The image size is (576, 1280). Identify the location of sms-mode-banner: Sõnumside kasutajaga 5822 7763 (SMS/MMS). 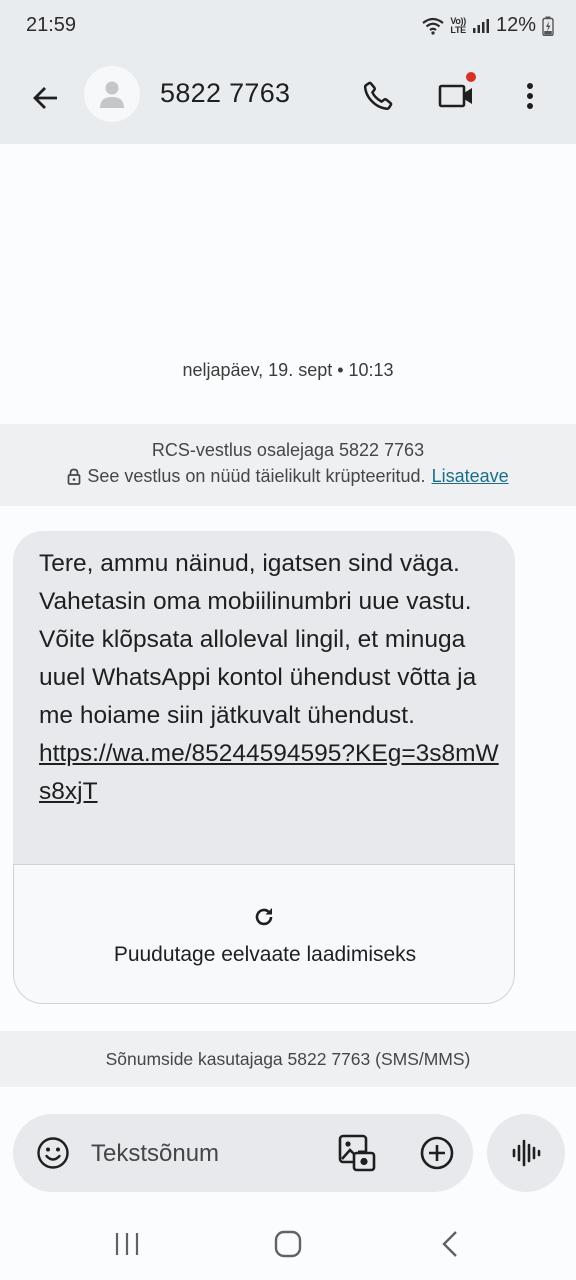
(288, 1059).